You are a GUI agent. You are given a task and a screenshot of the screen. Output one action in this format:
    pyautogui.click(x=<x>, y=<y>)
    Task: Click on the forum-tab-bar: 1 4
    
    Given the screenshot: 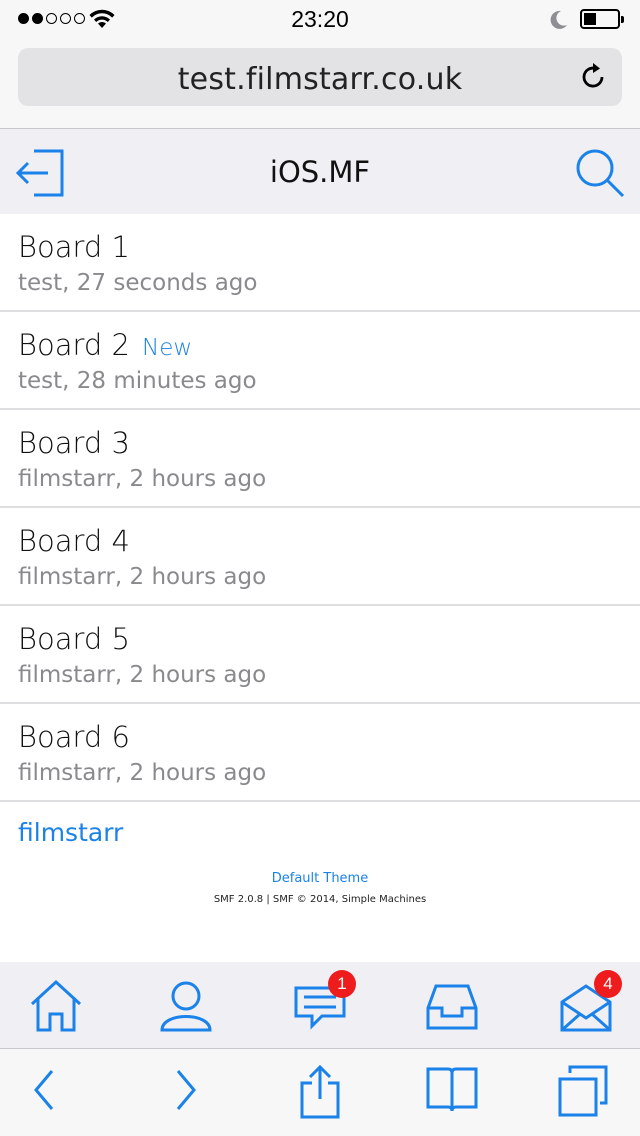 What is the action you would take?
    pyautogui.click(x=320, y=1005)
    